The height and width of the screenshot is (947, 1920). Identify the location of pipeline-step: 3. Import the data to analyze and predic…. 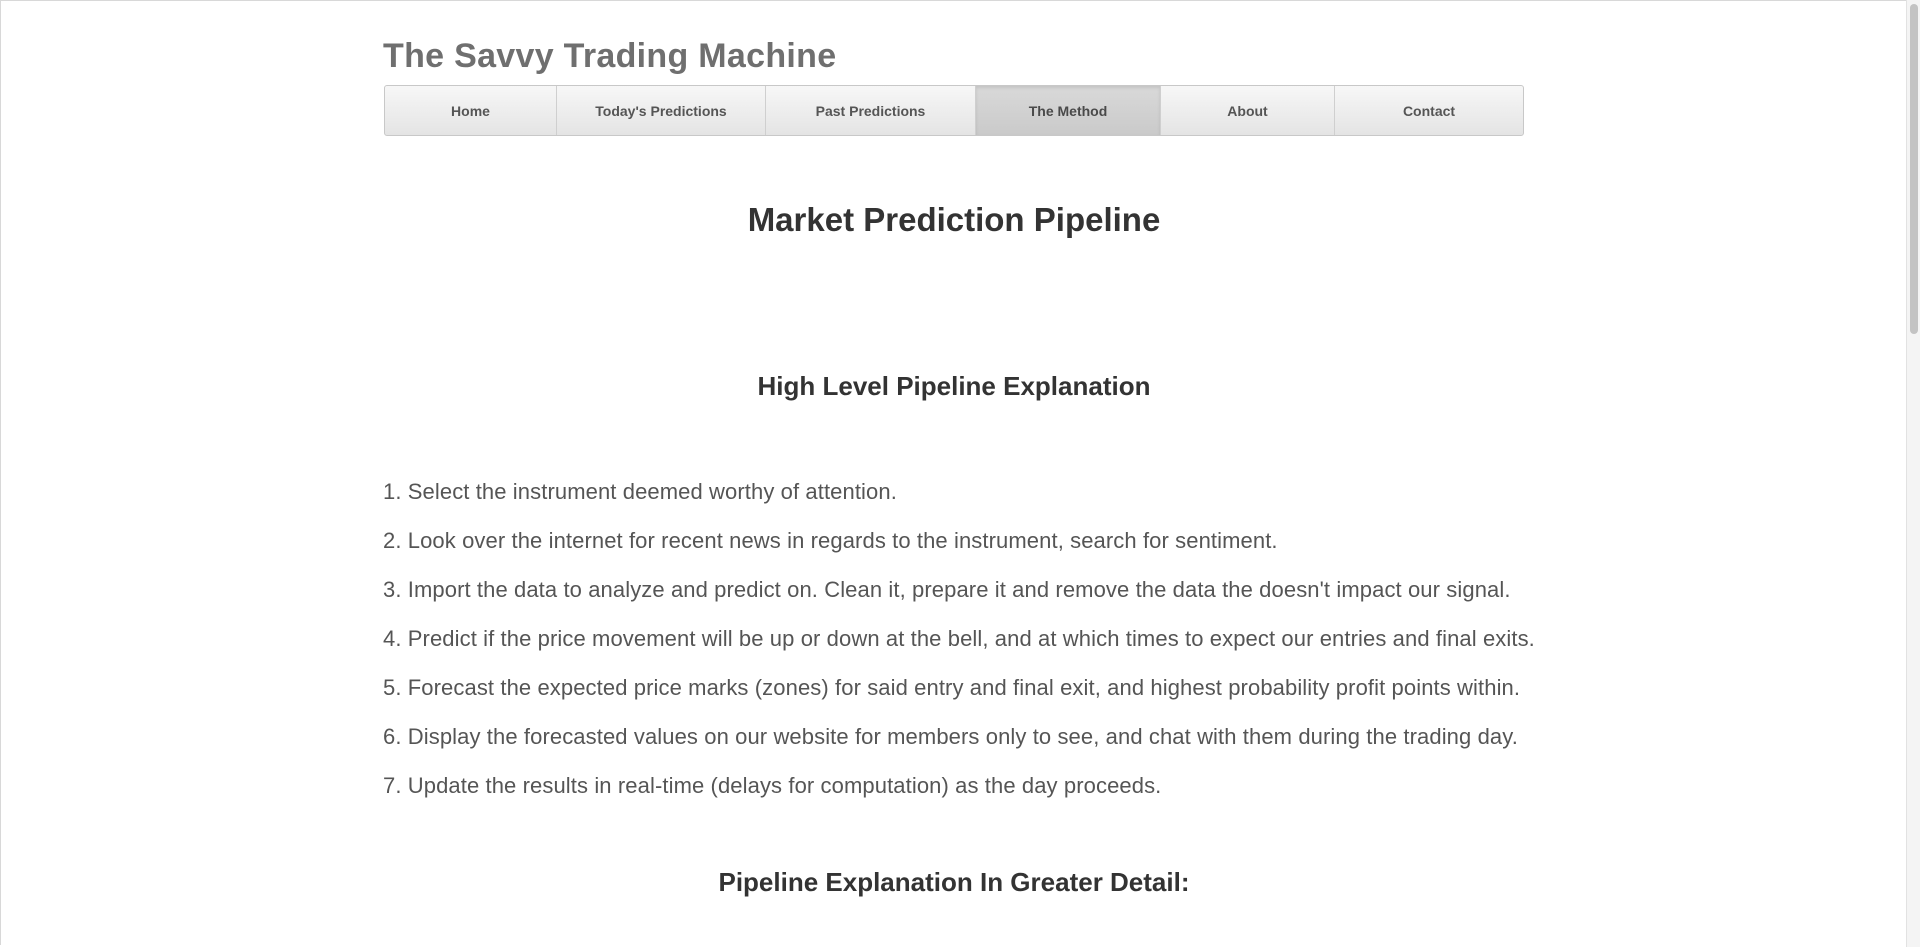
(947, 589).